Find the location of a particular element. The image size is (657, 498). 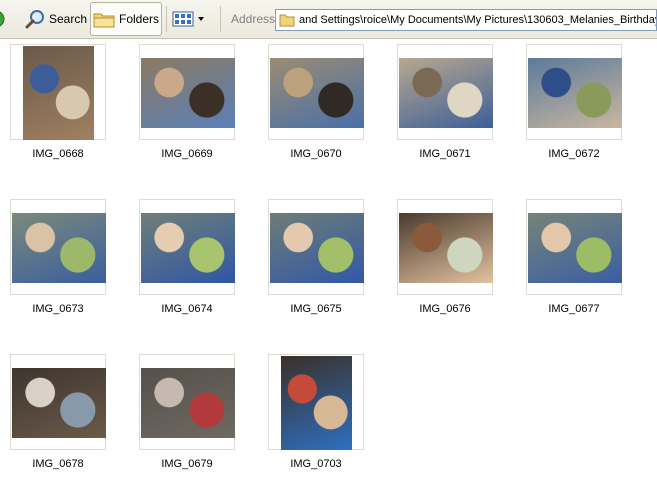

file-name: IMG_0703 is located at coordinates (316, 464).